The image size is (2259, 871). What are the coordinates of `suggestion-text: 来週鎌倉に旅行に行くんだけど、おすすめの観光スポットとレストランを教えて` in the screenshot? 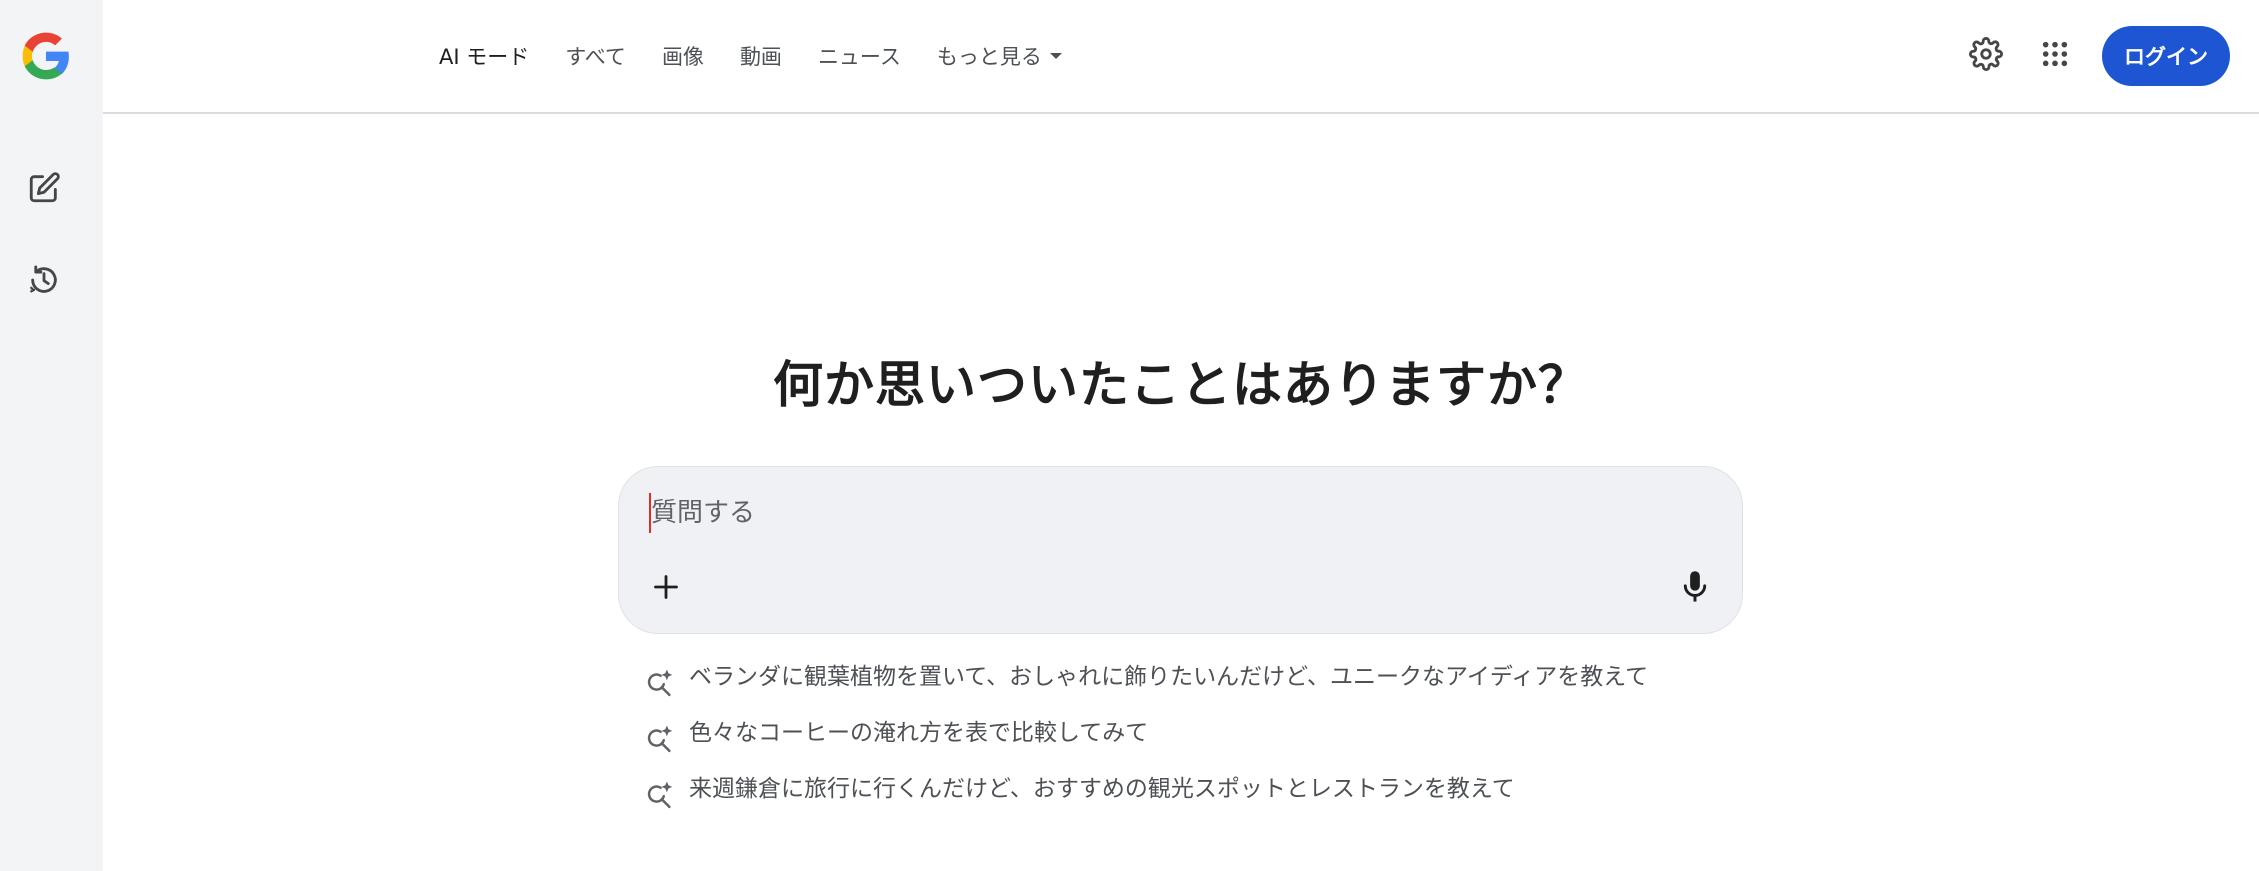 It's located at (1102, 789).